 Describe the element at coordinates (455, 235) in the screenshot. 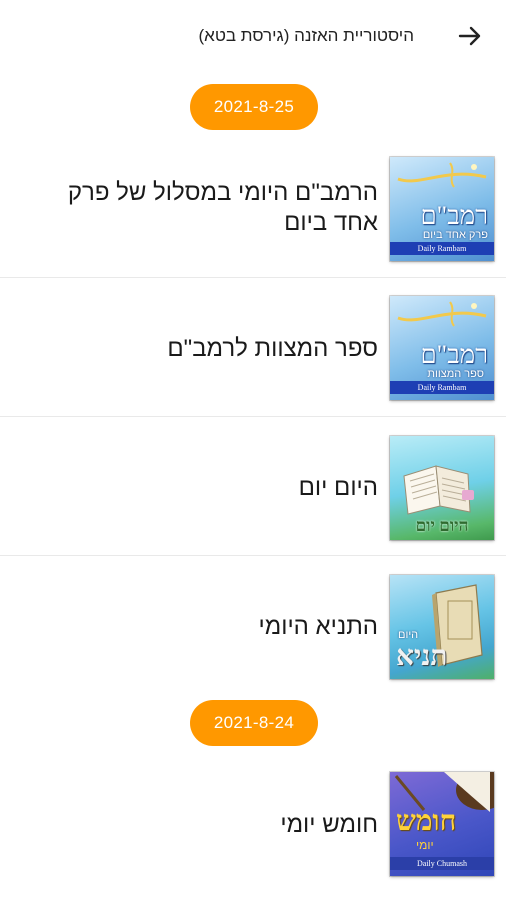

I see `thumb-subtitle: פרק אחד ביום` at that location.